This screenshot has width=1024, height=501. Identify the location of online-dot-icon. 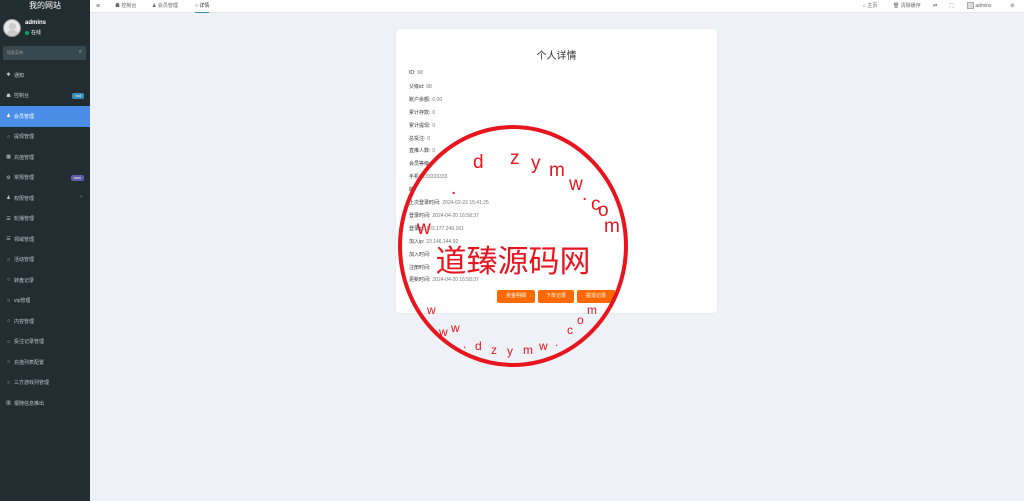
(27, 32).